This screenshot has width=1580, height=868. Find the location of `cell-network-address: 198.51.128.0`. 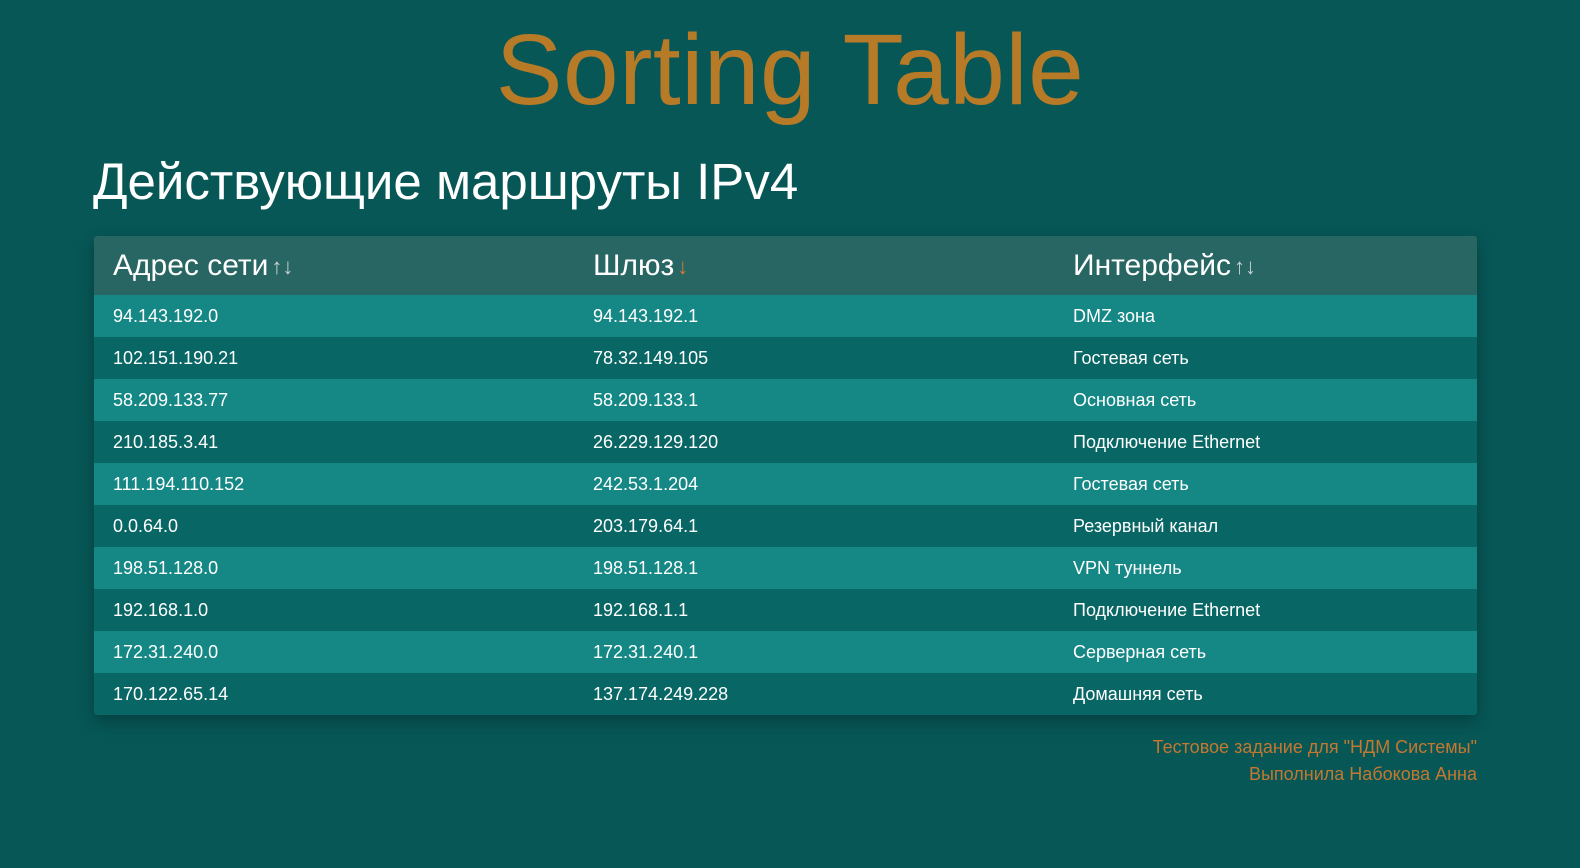

cell-network-address: 198.51.128.0 is located at coordinates (166, 567).